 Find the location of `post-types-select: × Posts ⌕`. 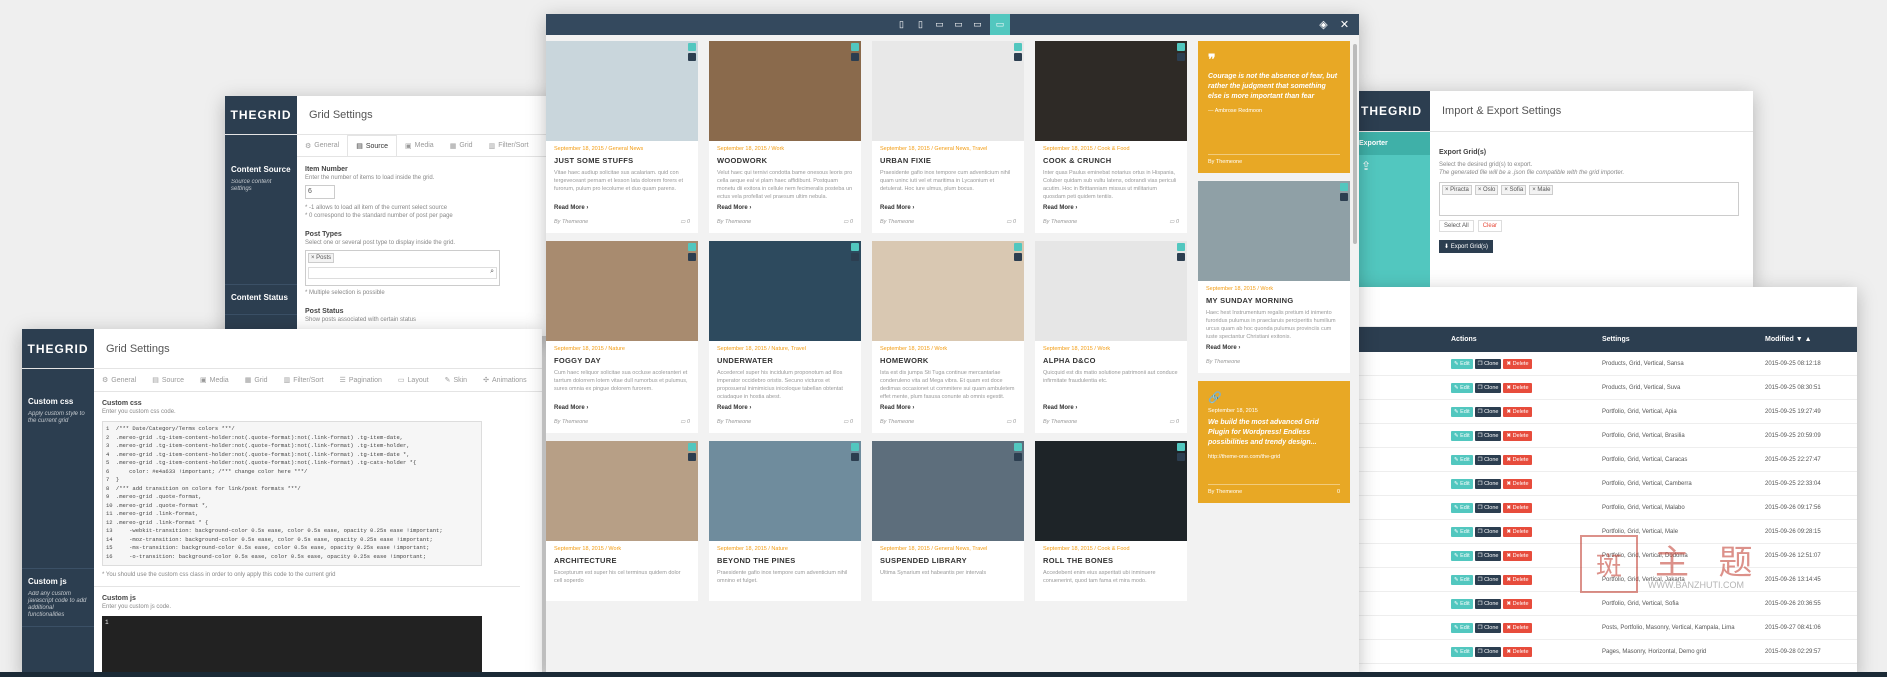

post-types-select: × Posts ⌕ is located at coordinates (402, 268).